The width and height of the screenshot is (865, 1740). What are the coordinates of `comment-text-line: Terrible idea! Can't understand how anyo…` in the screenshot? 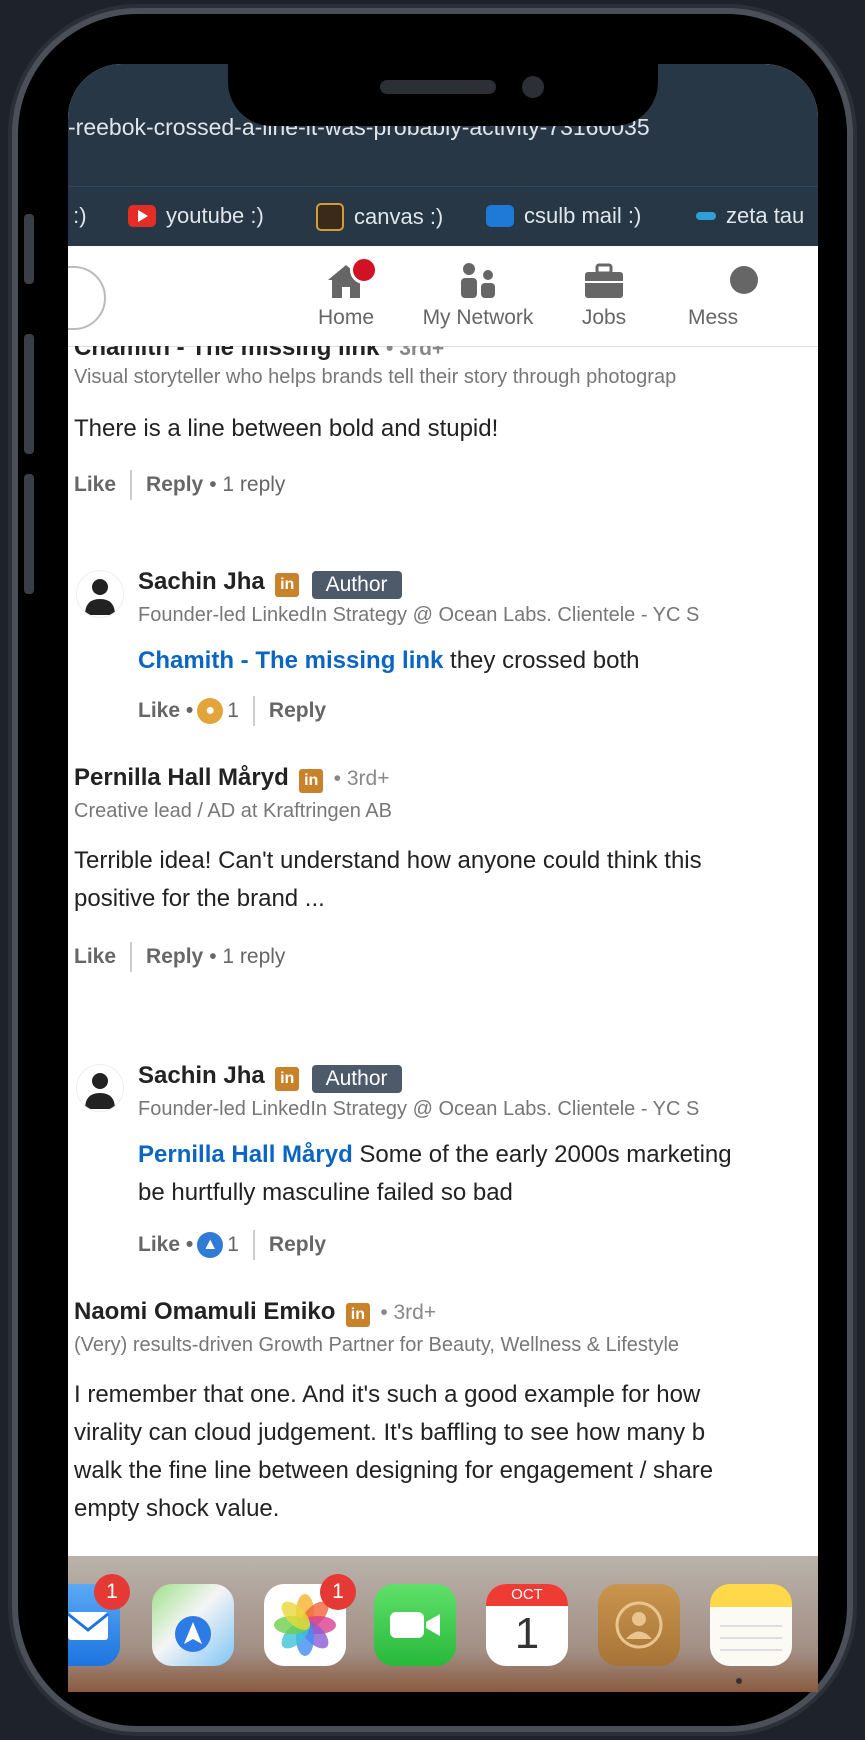 It's located at (388, 860).